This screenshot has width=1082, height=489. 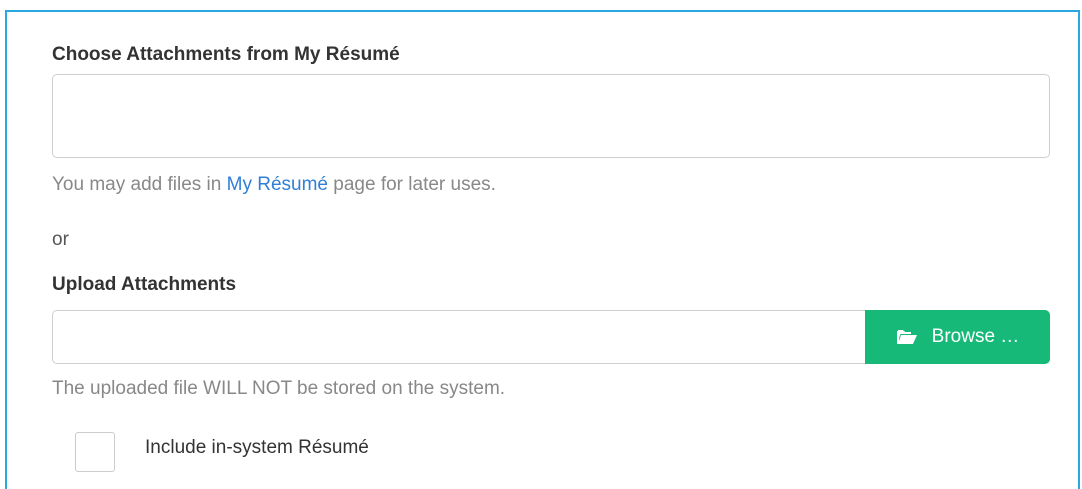 I want to click on include-resume-checkbox, so click(x=95, y=452).